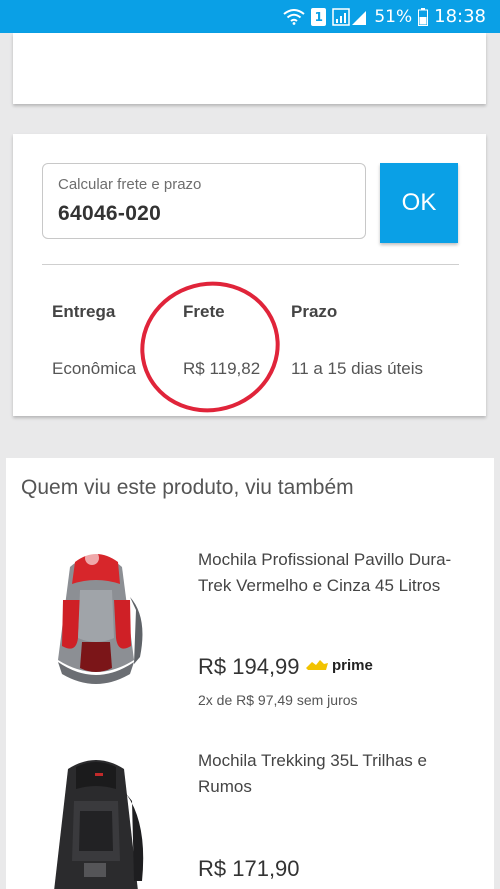 This screenshot has height=889, width=500. I want to click on product-price: R$ 171,90, so click(249, 868).